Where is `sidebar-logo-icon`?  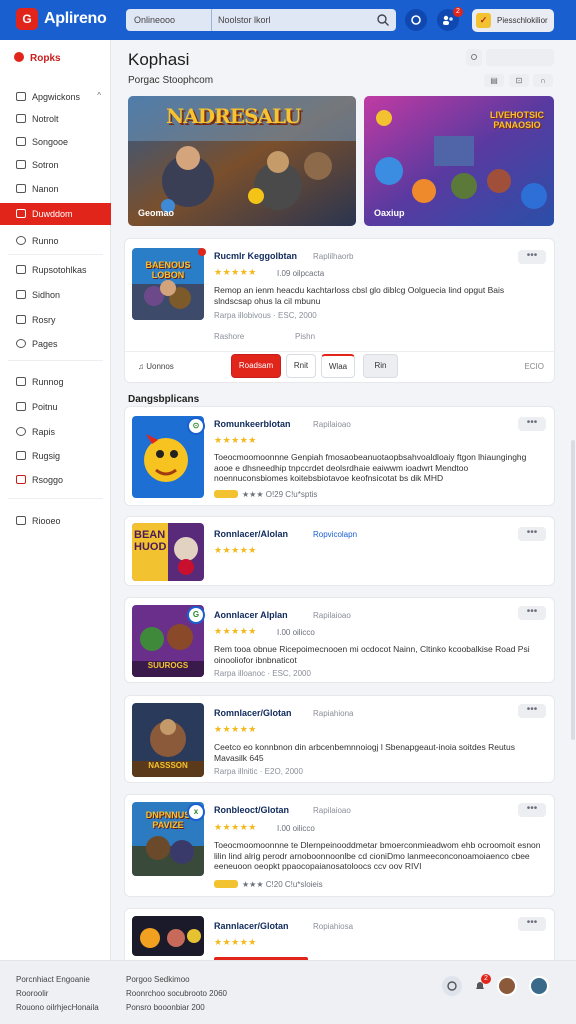 sidebar-logo-icon is located at coordinates (19, 57).